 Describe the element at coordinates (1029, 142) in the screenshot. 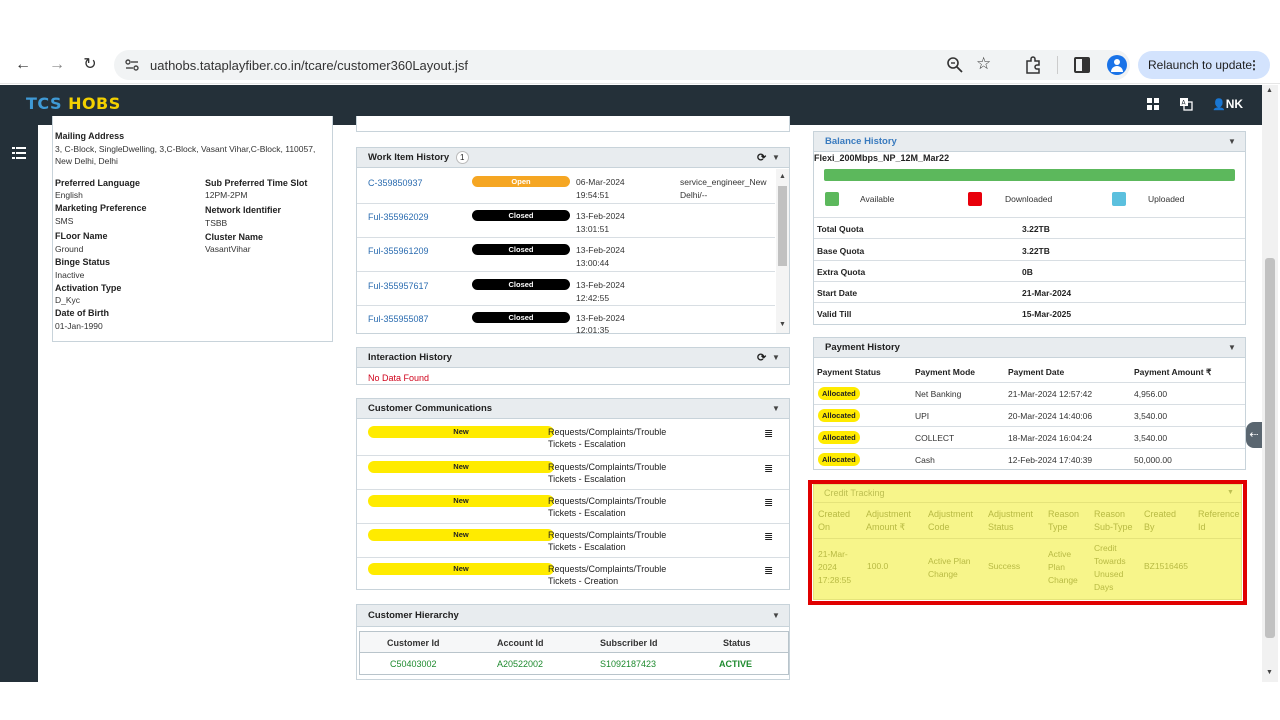

I see `balance-history-header: Balance History ▼` at that location.